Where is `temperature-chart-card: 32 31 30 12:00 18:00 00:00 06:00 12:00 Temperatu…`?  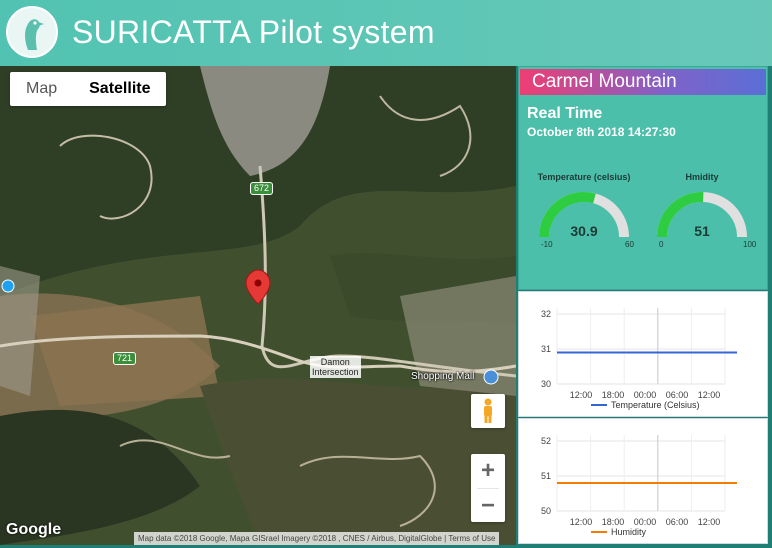 temperature-chart-card: 32 31 30 12:00 18:00 00:00 06:00 12:00 Temperatu… is located at coordinates (643, 354).